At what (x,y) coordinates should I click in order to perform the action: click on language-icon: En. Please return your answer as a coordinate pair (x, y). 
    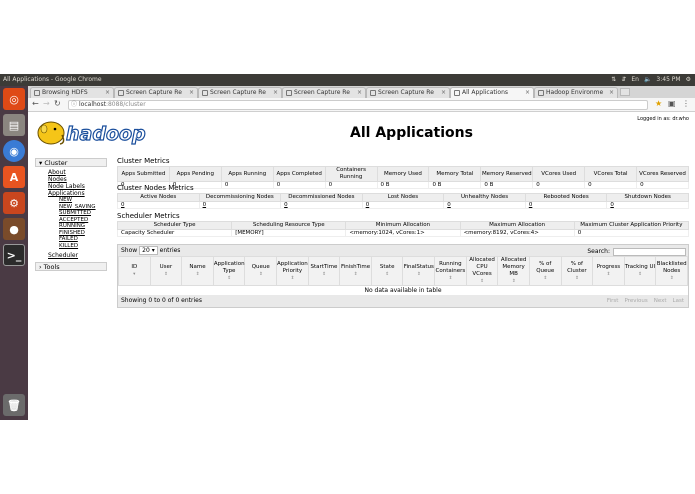
    Looking at the image, I should click on (635, 80).